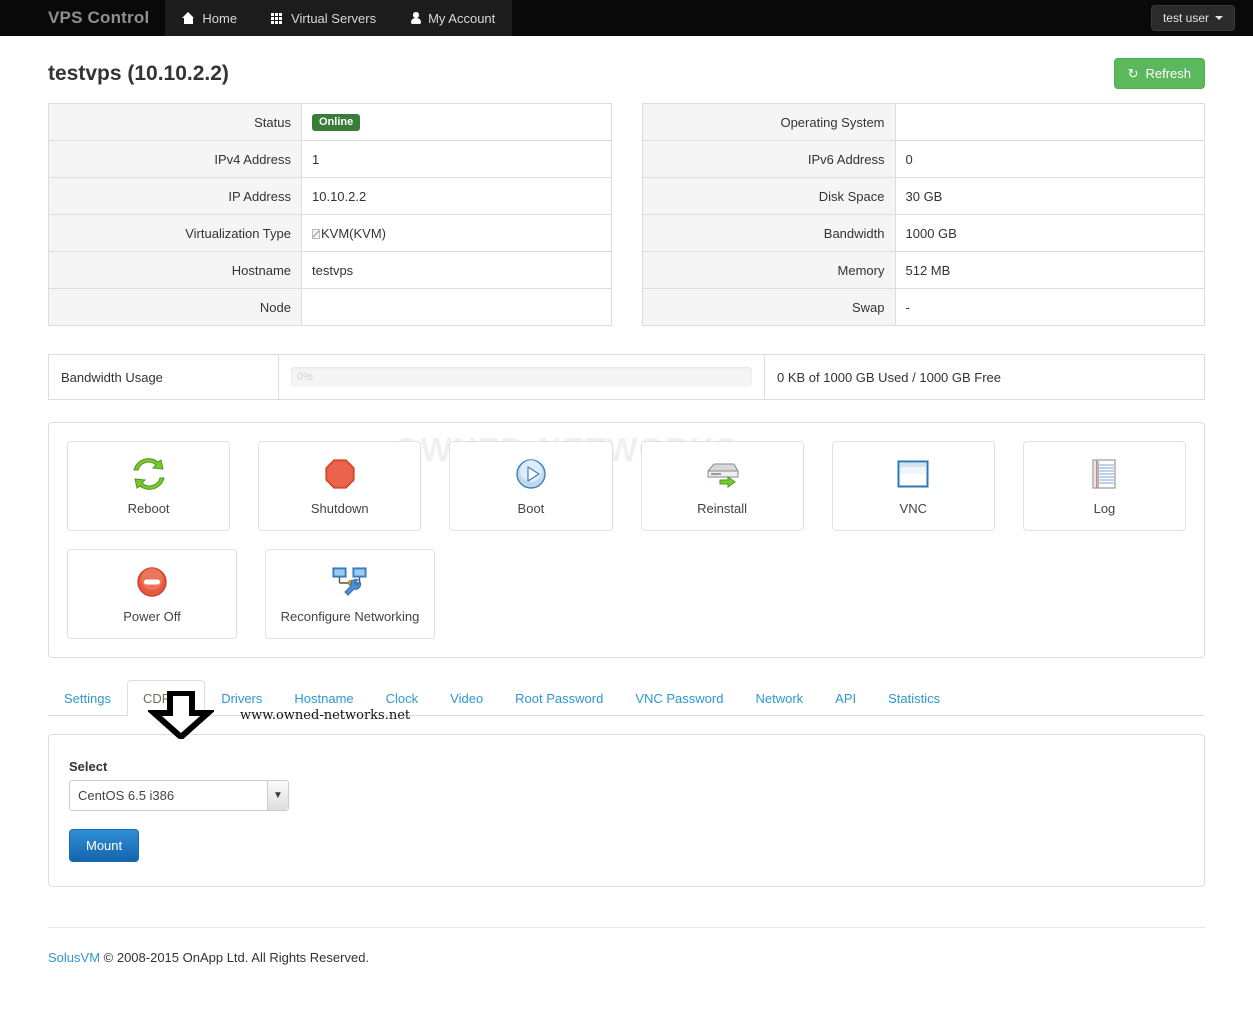  Describe the element at coordinates (627, 486) in the screenshot. I see `actions-row-1: Reboot Shutdown Boot Reinstall VNC Log` at that location.